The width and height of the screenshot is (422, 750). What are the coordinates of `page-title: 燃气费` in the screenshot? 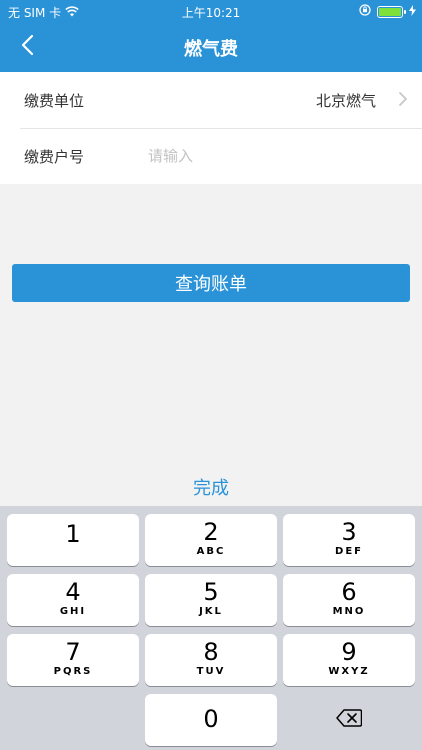 It's located at (211, 49).